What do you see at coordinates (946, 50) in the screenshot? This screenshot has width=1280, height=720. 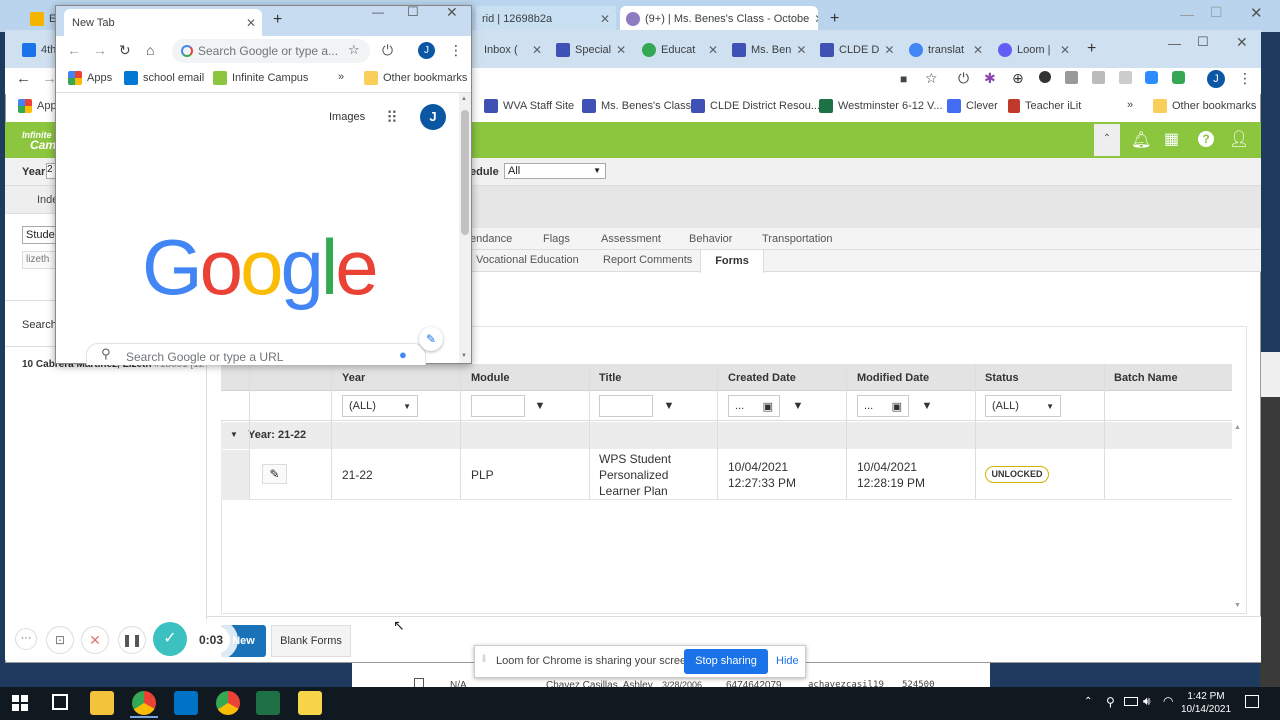 I see `tab-translate: translat ✕` at bounding box center [946, 50].